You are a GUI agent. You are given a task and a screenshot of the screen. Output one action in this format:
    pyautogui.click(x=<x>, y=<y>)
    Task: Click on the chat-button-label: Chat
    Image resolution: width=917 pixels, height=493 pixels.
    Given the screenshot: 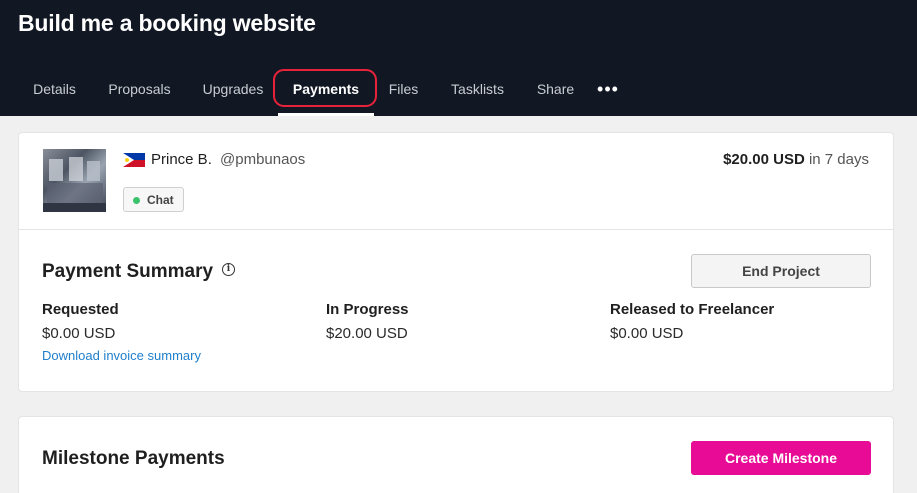 What is the action you would take?
    pyautogui.click(x=160, y=200)
    